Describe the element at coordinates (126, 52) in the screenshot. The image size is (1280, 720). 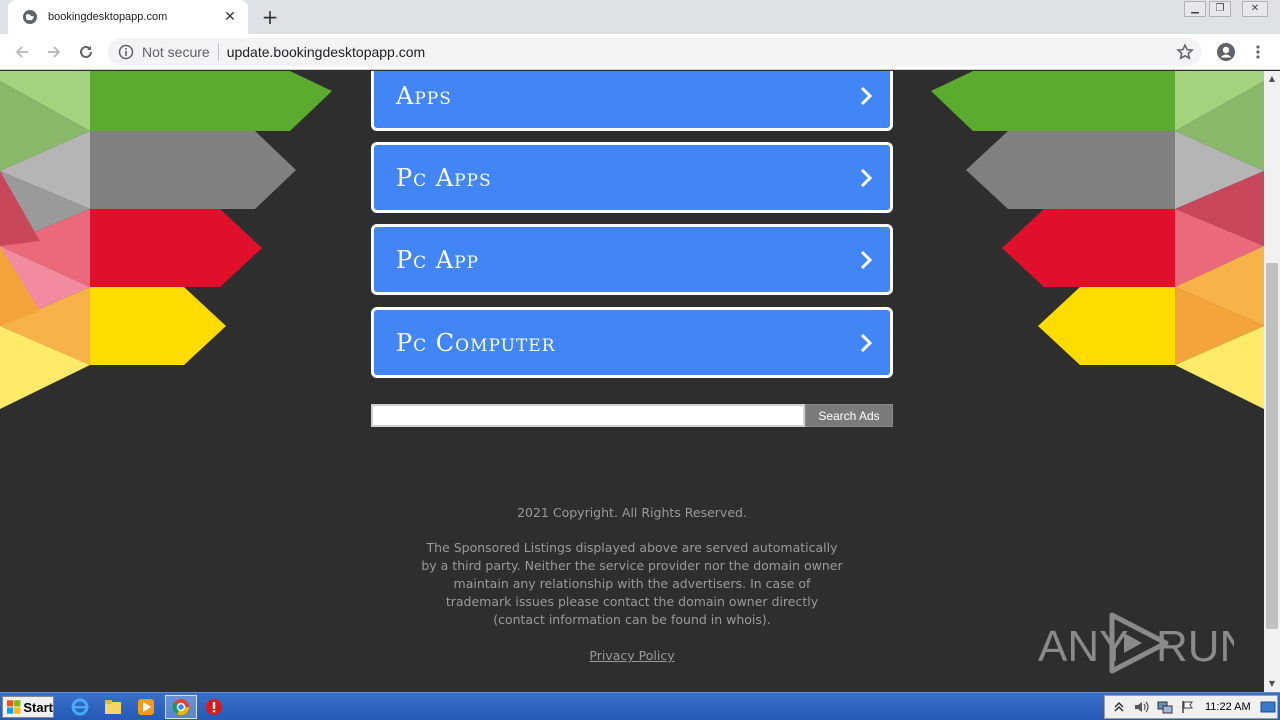
I see `info-icon` at that location.